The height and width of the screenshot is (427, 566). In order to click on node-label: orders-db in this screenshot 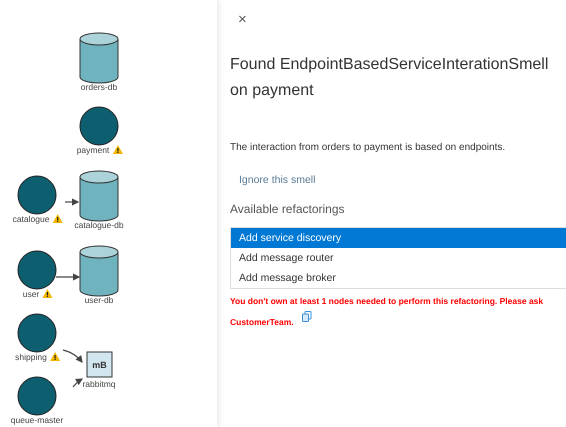, I will do `click(99, 87)`.